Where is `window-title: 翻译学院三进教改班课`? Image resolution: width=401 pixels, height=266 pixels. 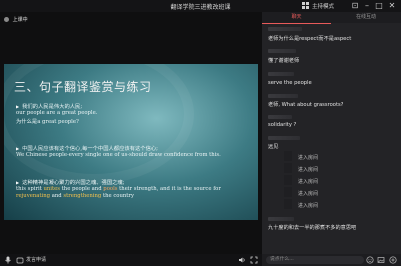 window-title: 翻译学院三进教改班课 is located at coordinates (200, 7).